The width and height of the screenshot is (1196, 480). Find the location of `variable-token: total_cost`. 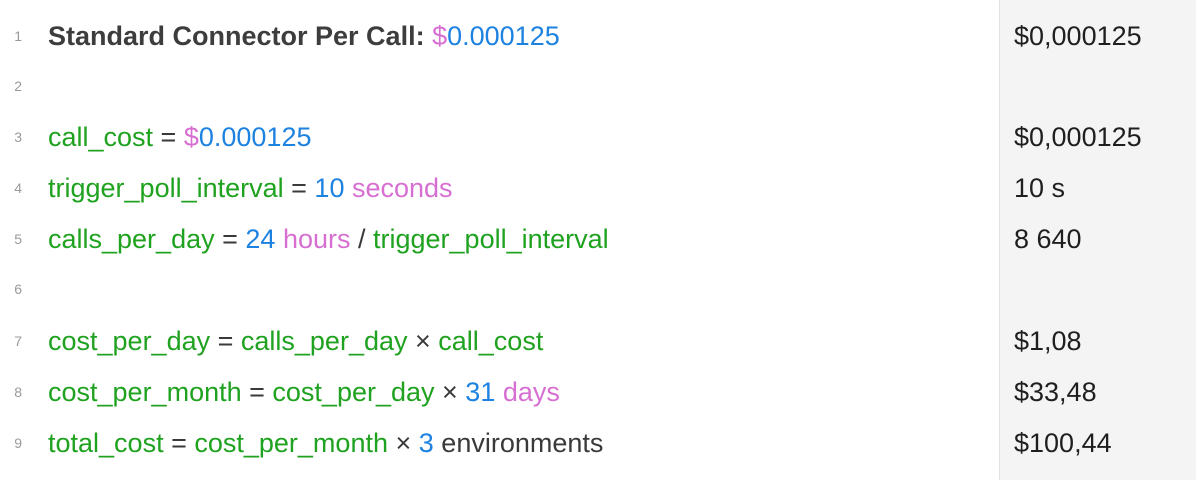

variable-token: total_cost is located at coordinates (106, 442).